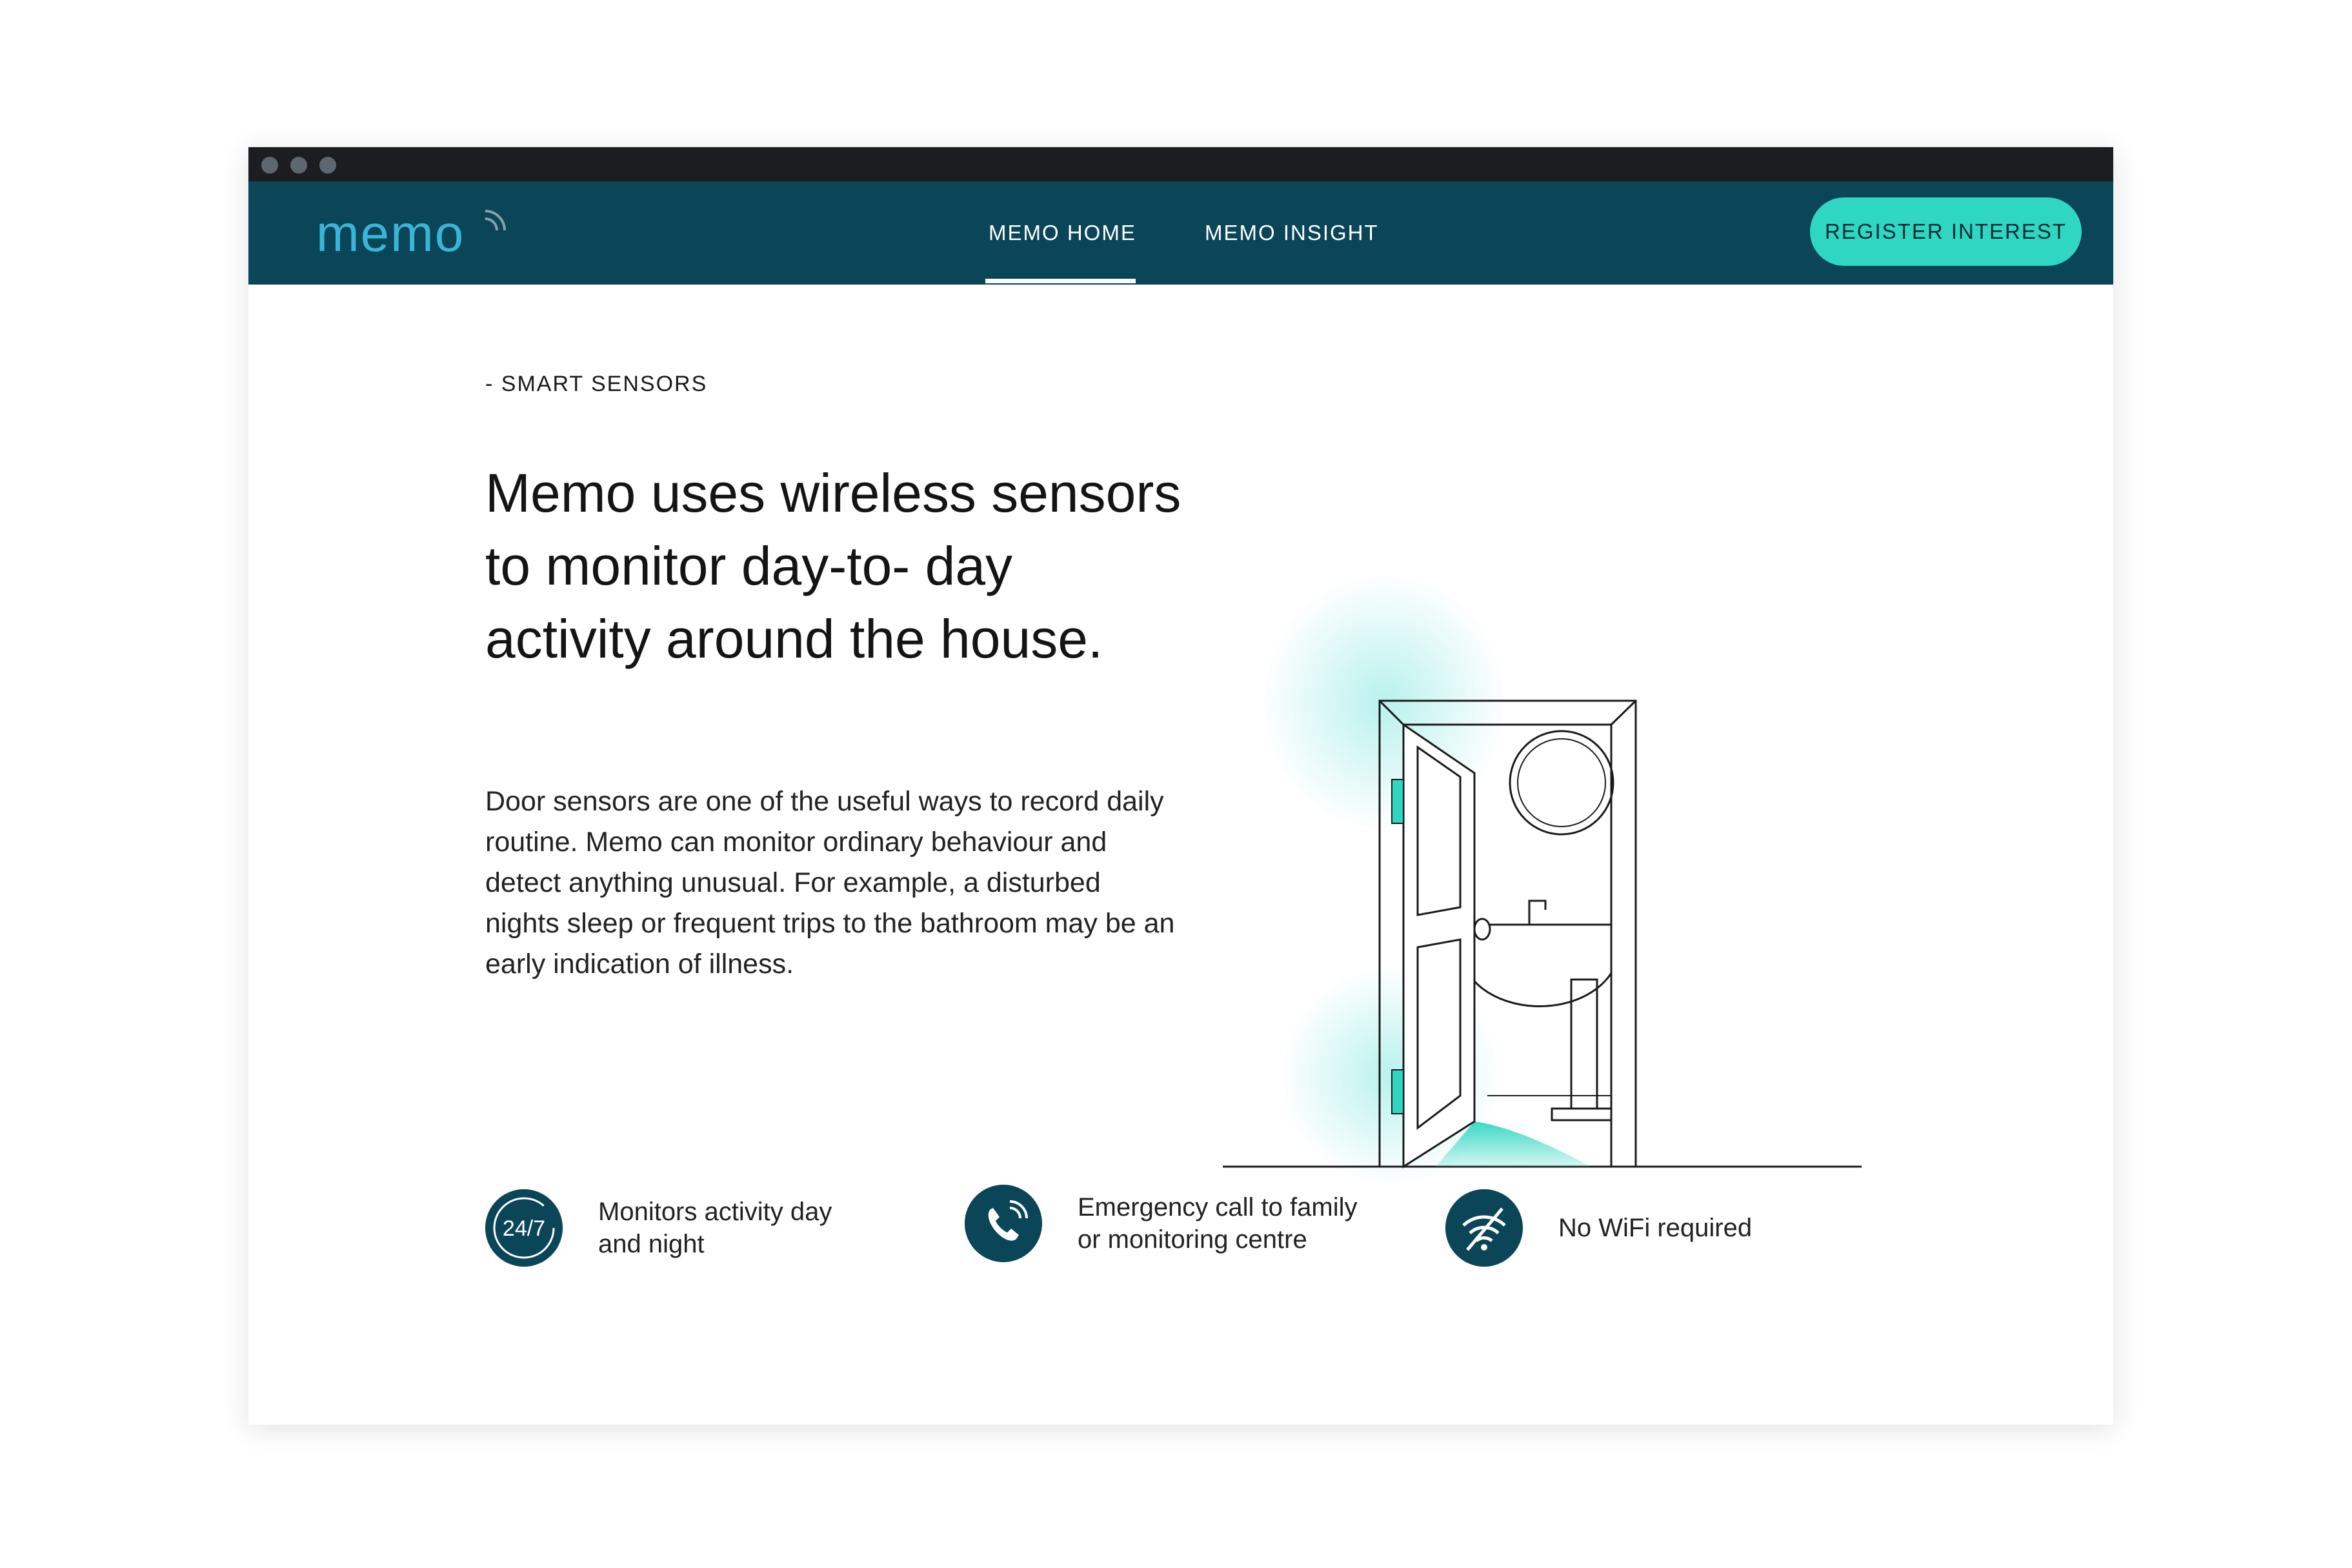  I want to click on frame-corner-right, so click(1624, 712).